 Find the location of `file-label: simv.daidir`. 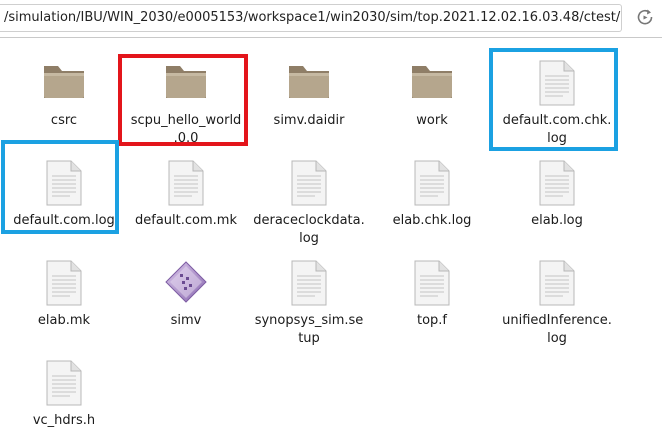

file-label: simv.daidir is located at coordinates (309, 120).